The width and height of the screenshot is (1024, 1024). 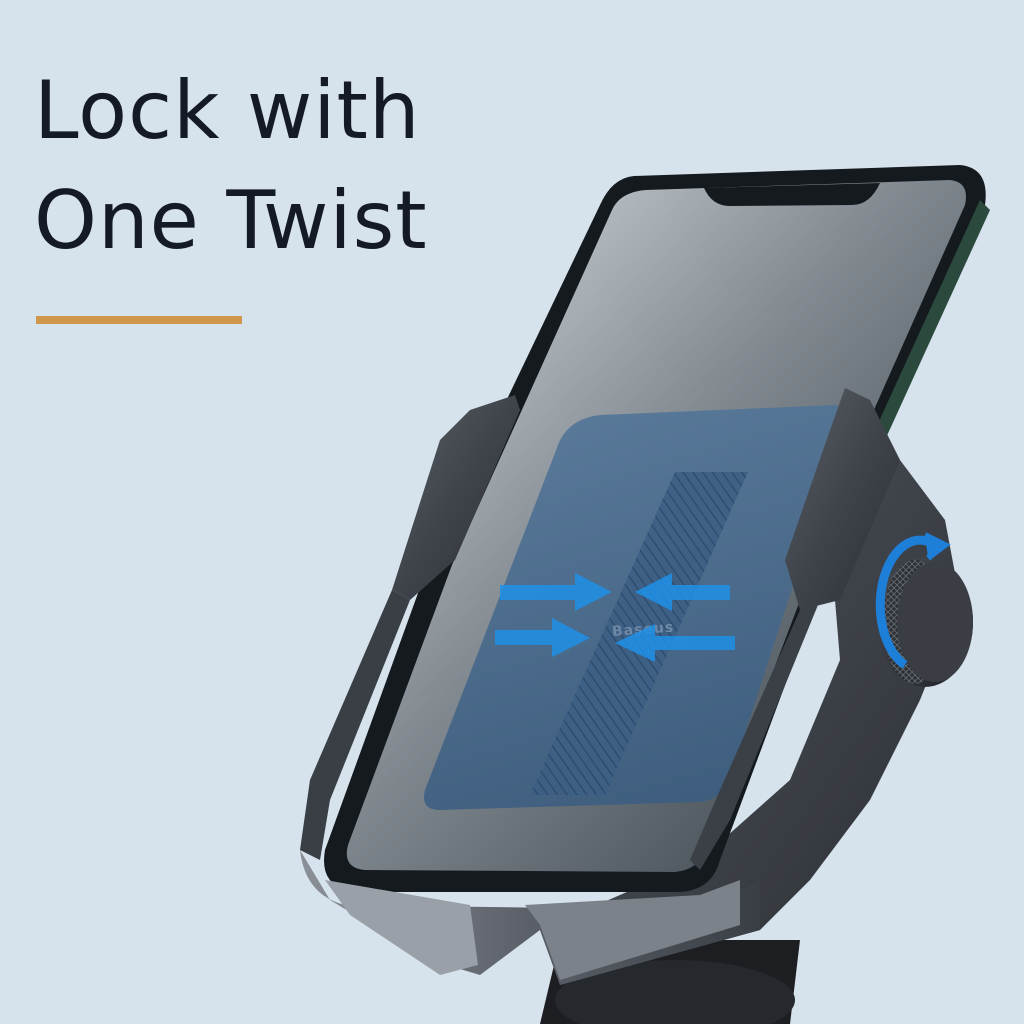 I want to click on twist-knob, so click(x=925, y=622).